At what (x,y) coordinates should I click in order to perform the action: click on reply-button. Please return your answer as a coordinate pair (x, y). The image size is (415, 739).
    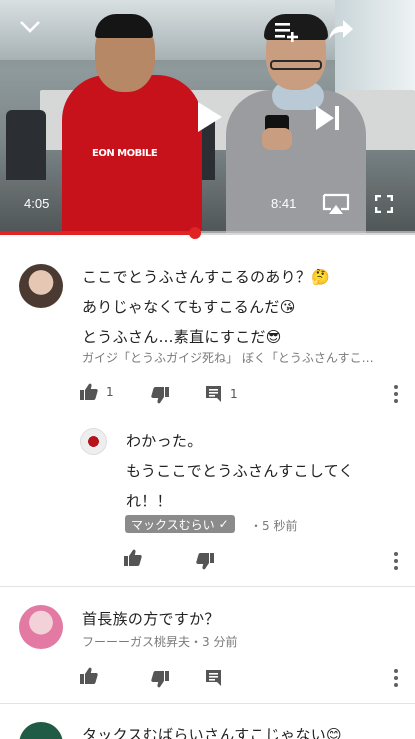
    Looking at the image, I should click on (213, 677).